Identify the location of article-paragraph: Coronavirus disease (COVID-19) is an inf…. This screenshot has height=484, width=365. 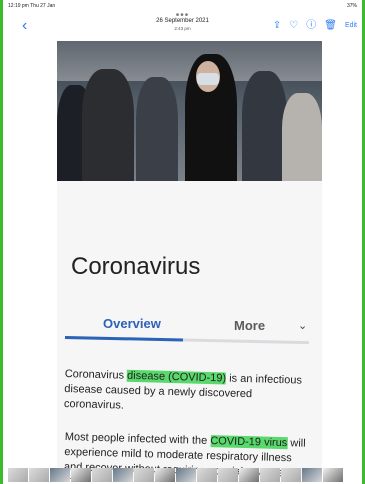
(187, 393).